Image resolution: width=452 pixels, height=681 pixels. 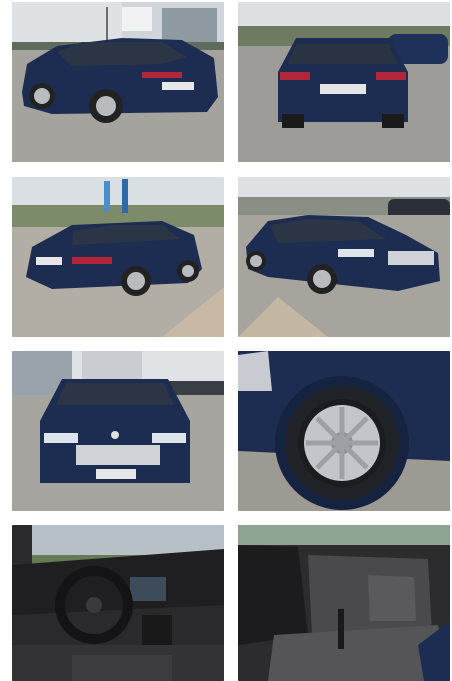 I want to click on photo-rear, so click(x=344, y=82).